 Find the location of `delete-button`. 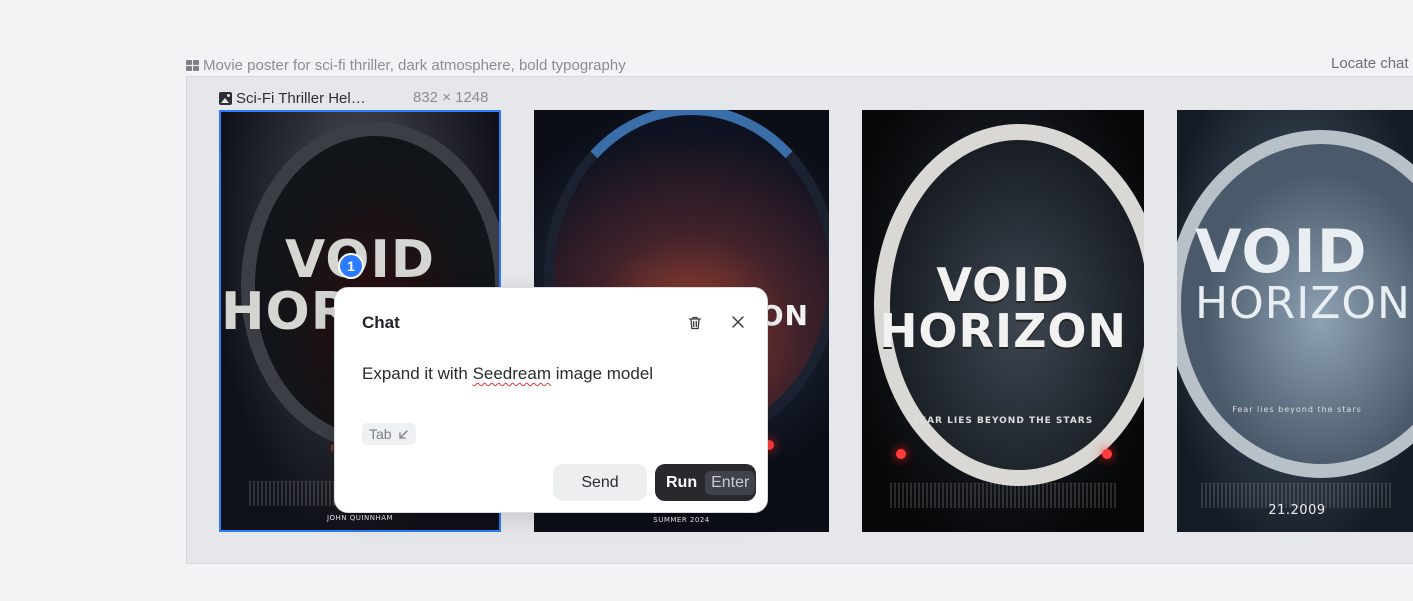

delete-button is located at coordinates (695, 323).